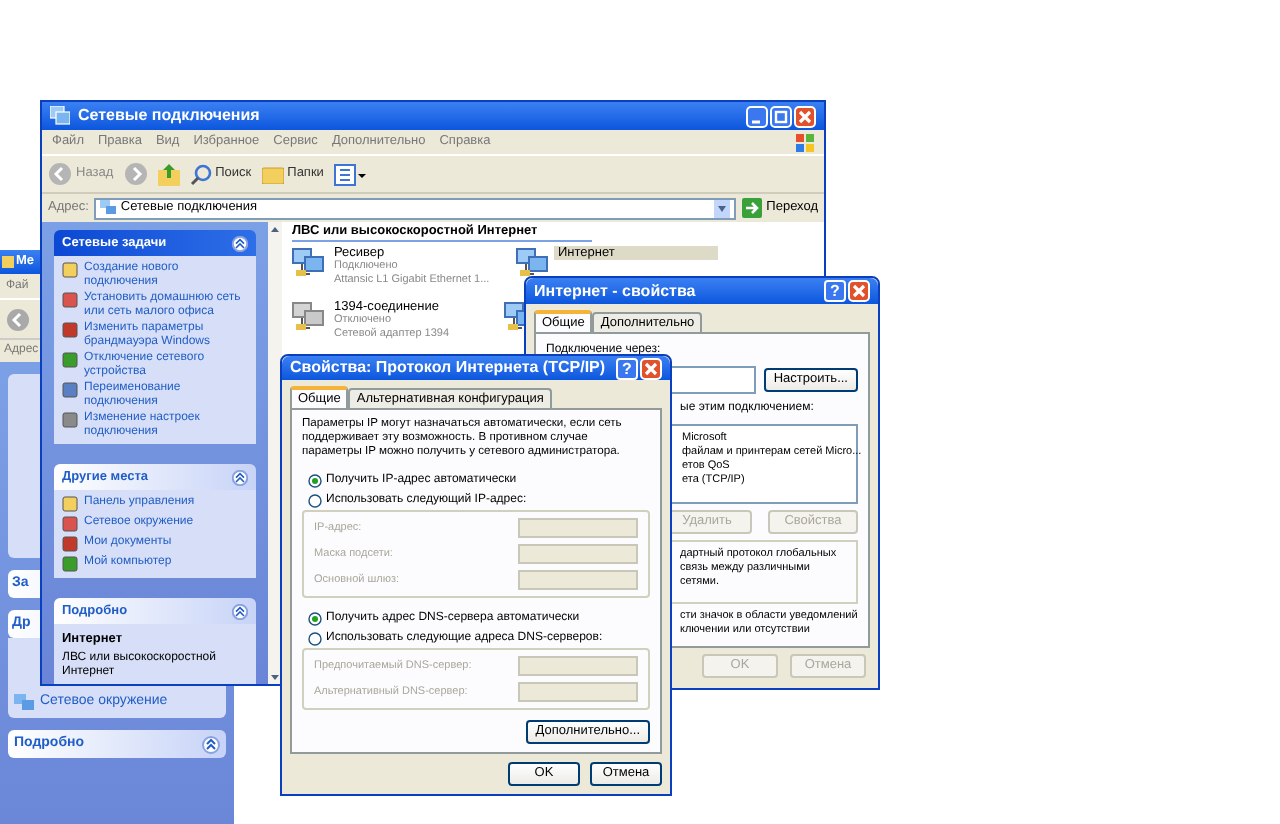 The image size is (1280, 824). What do you see at coordinates (757, 116) in the screenshot?
I see `minimize-icon` at bounding box center [757, 116].